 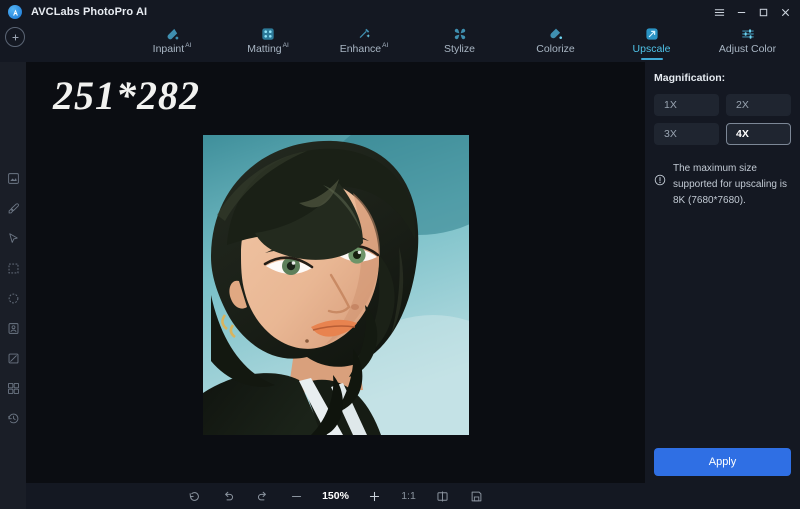 I want to click on adjust-color-icon, so click(x=748, y=33).